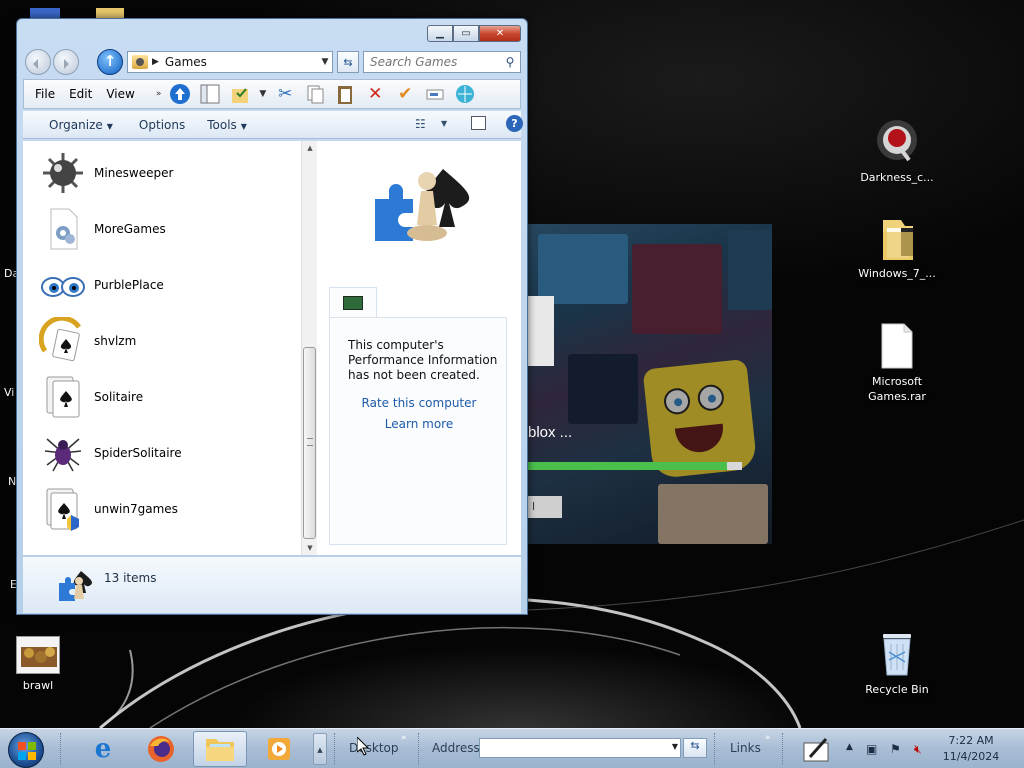  I want to click on taskbar-internet-explorer: e, so click(103, 749).